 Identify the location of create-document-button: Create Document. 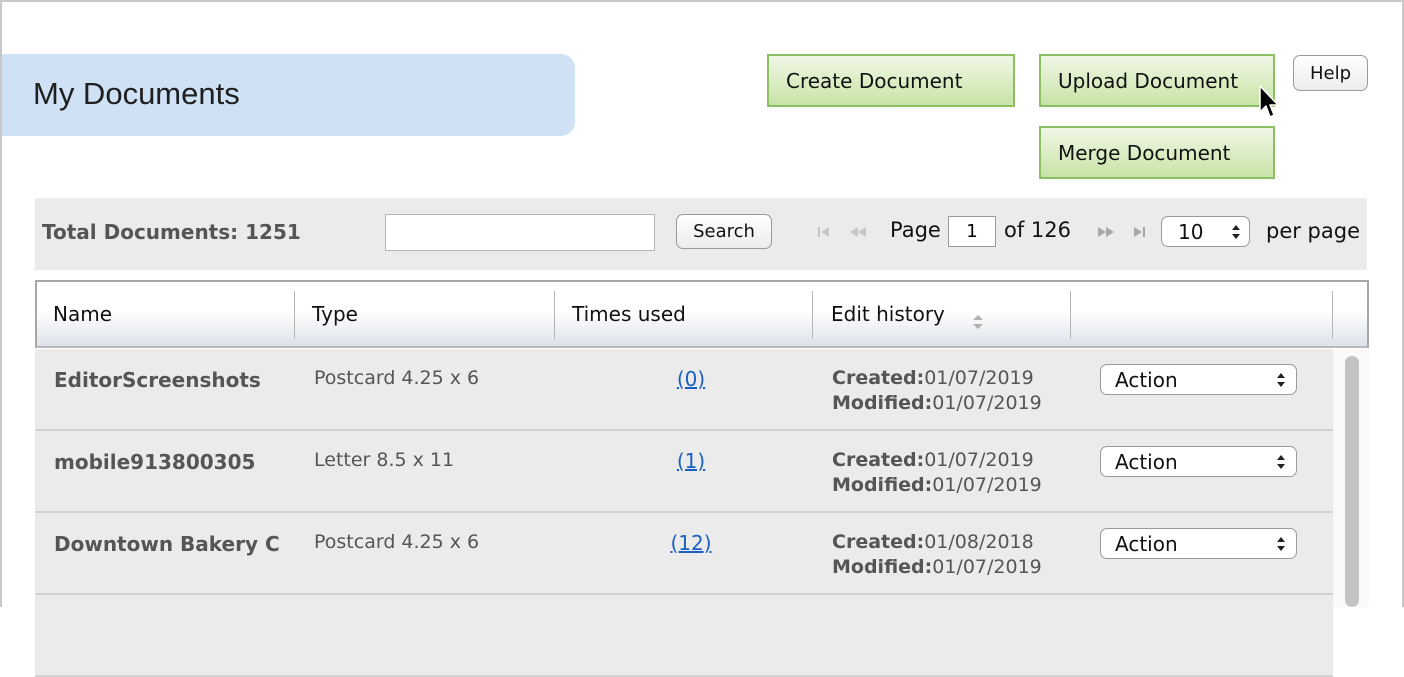
(891, 80).